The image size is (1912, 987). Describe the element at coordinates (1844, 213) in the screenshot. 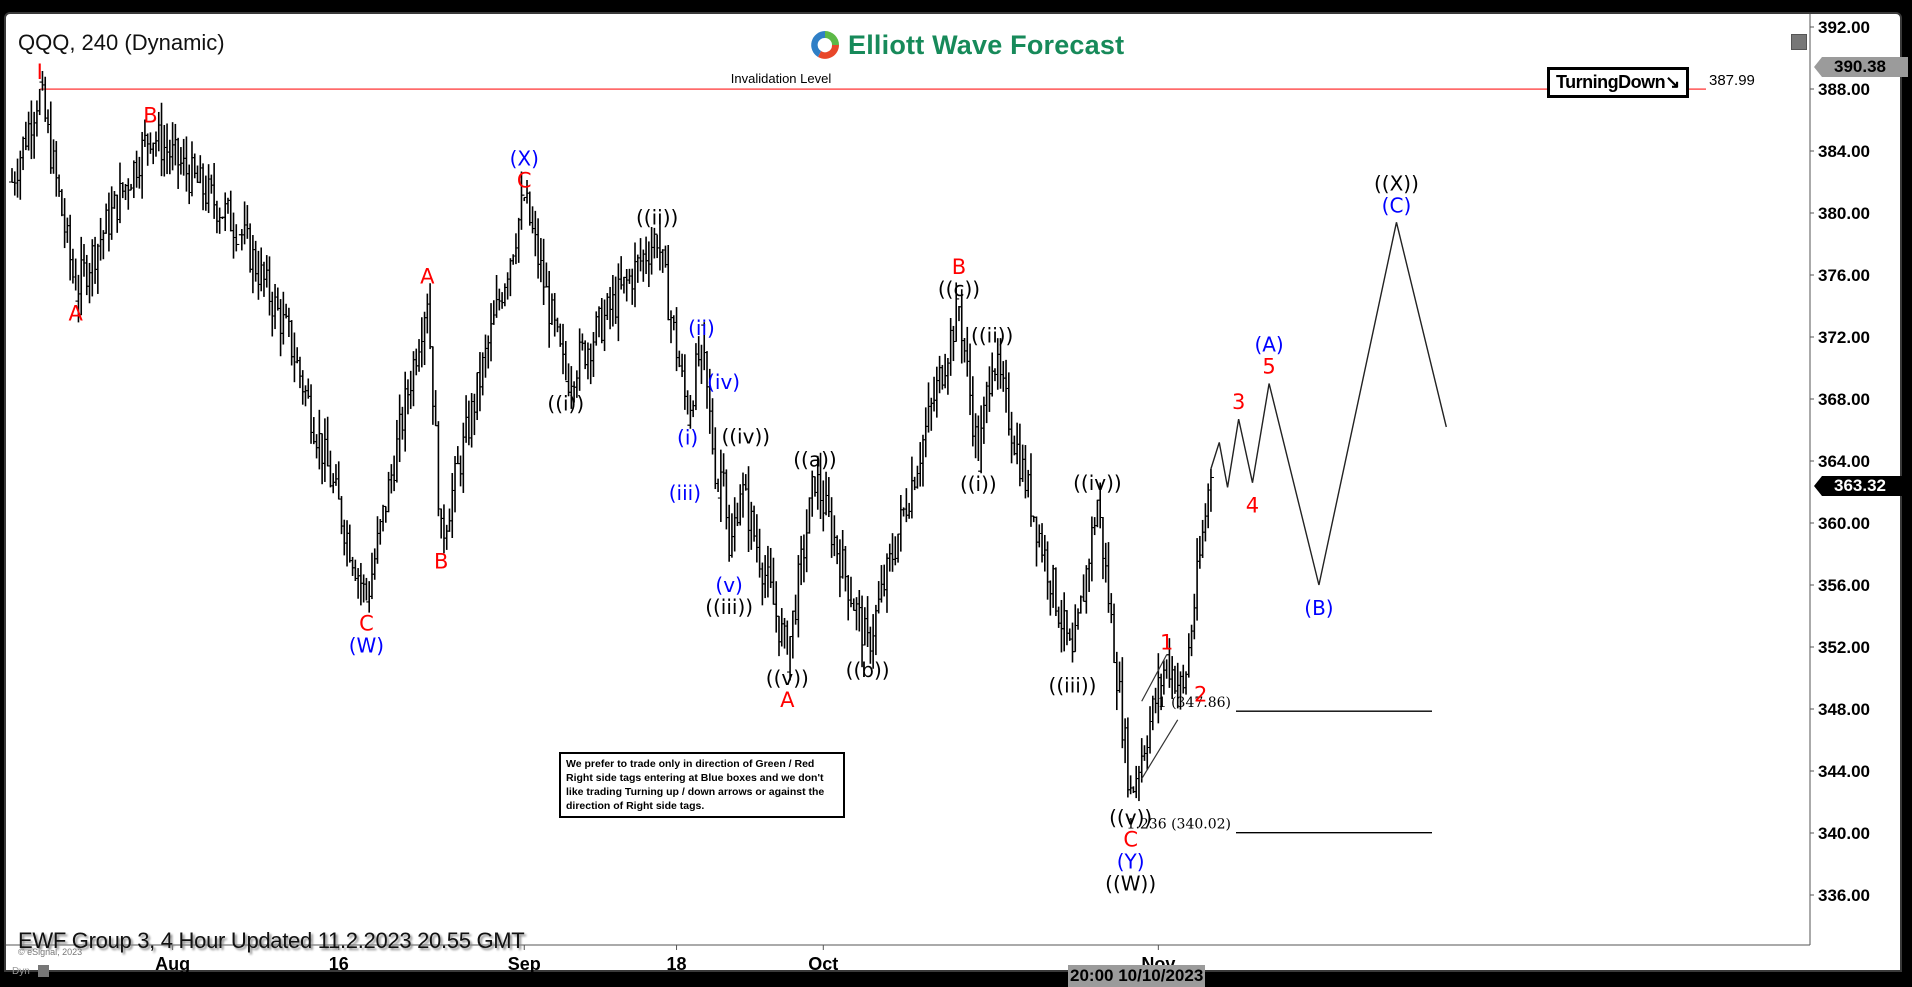

I see `y-tick-label: 380.00` at that location.